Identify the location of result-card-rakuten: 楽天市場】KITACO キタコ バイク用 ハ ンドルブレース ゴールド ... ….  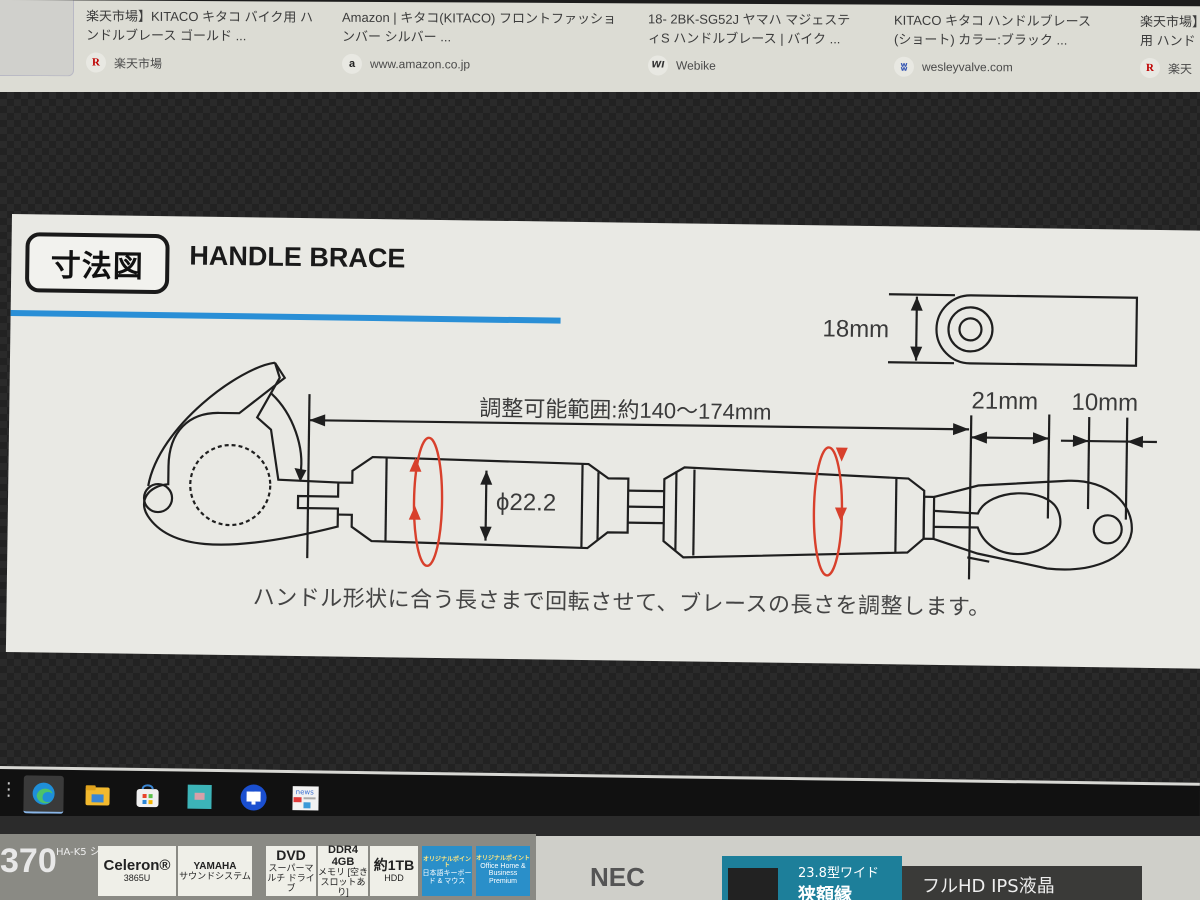
(226, 39).